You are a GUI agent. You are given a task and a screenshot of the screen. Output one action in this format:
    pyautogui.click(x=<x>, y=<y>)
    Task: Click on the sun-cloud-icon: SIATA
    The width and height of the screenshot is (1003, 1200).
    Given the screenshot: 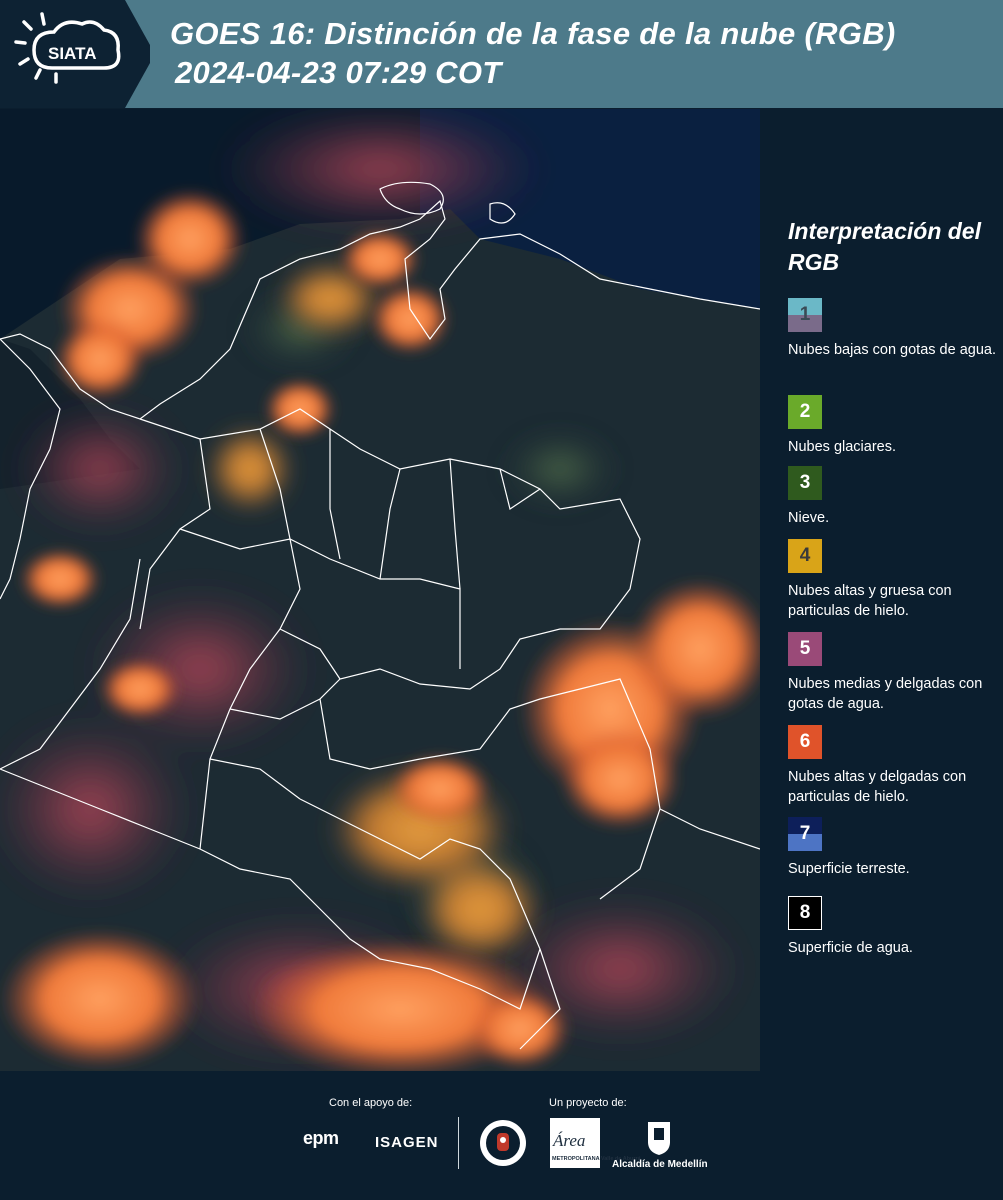 What is the action you would take?
    pyautogui.click(x=67, y=48)
    